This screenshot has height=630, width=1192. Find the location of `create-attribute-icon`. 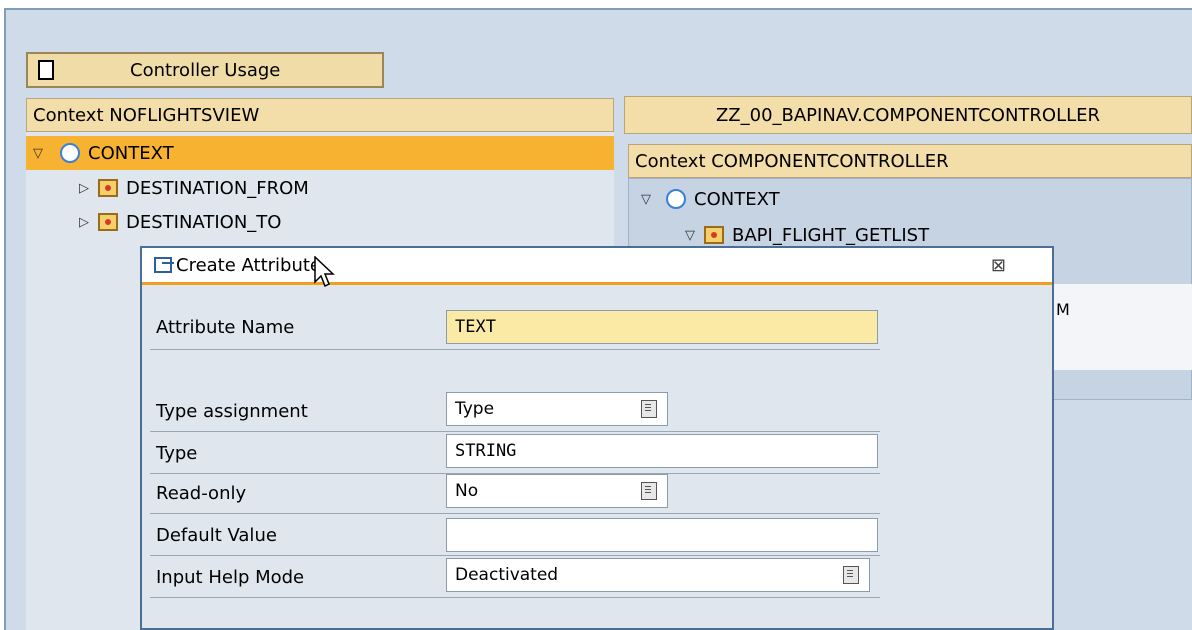

create-attribute-icon is located at coordinates (164, 265).